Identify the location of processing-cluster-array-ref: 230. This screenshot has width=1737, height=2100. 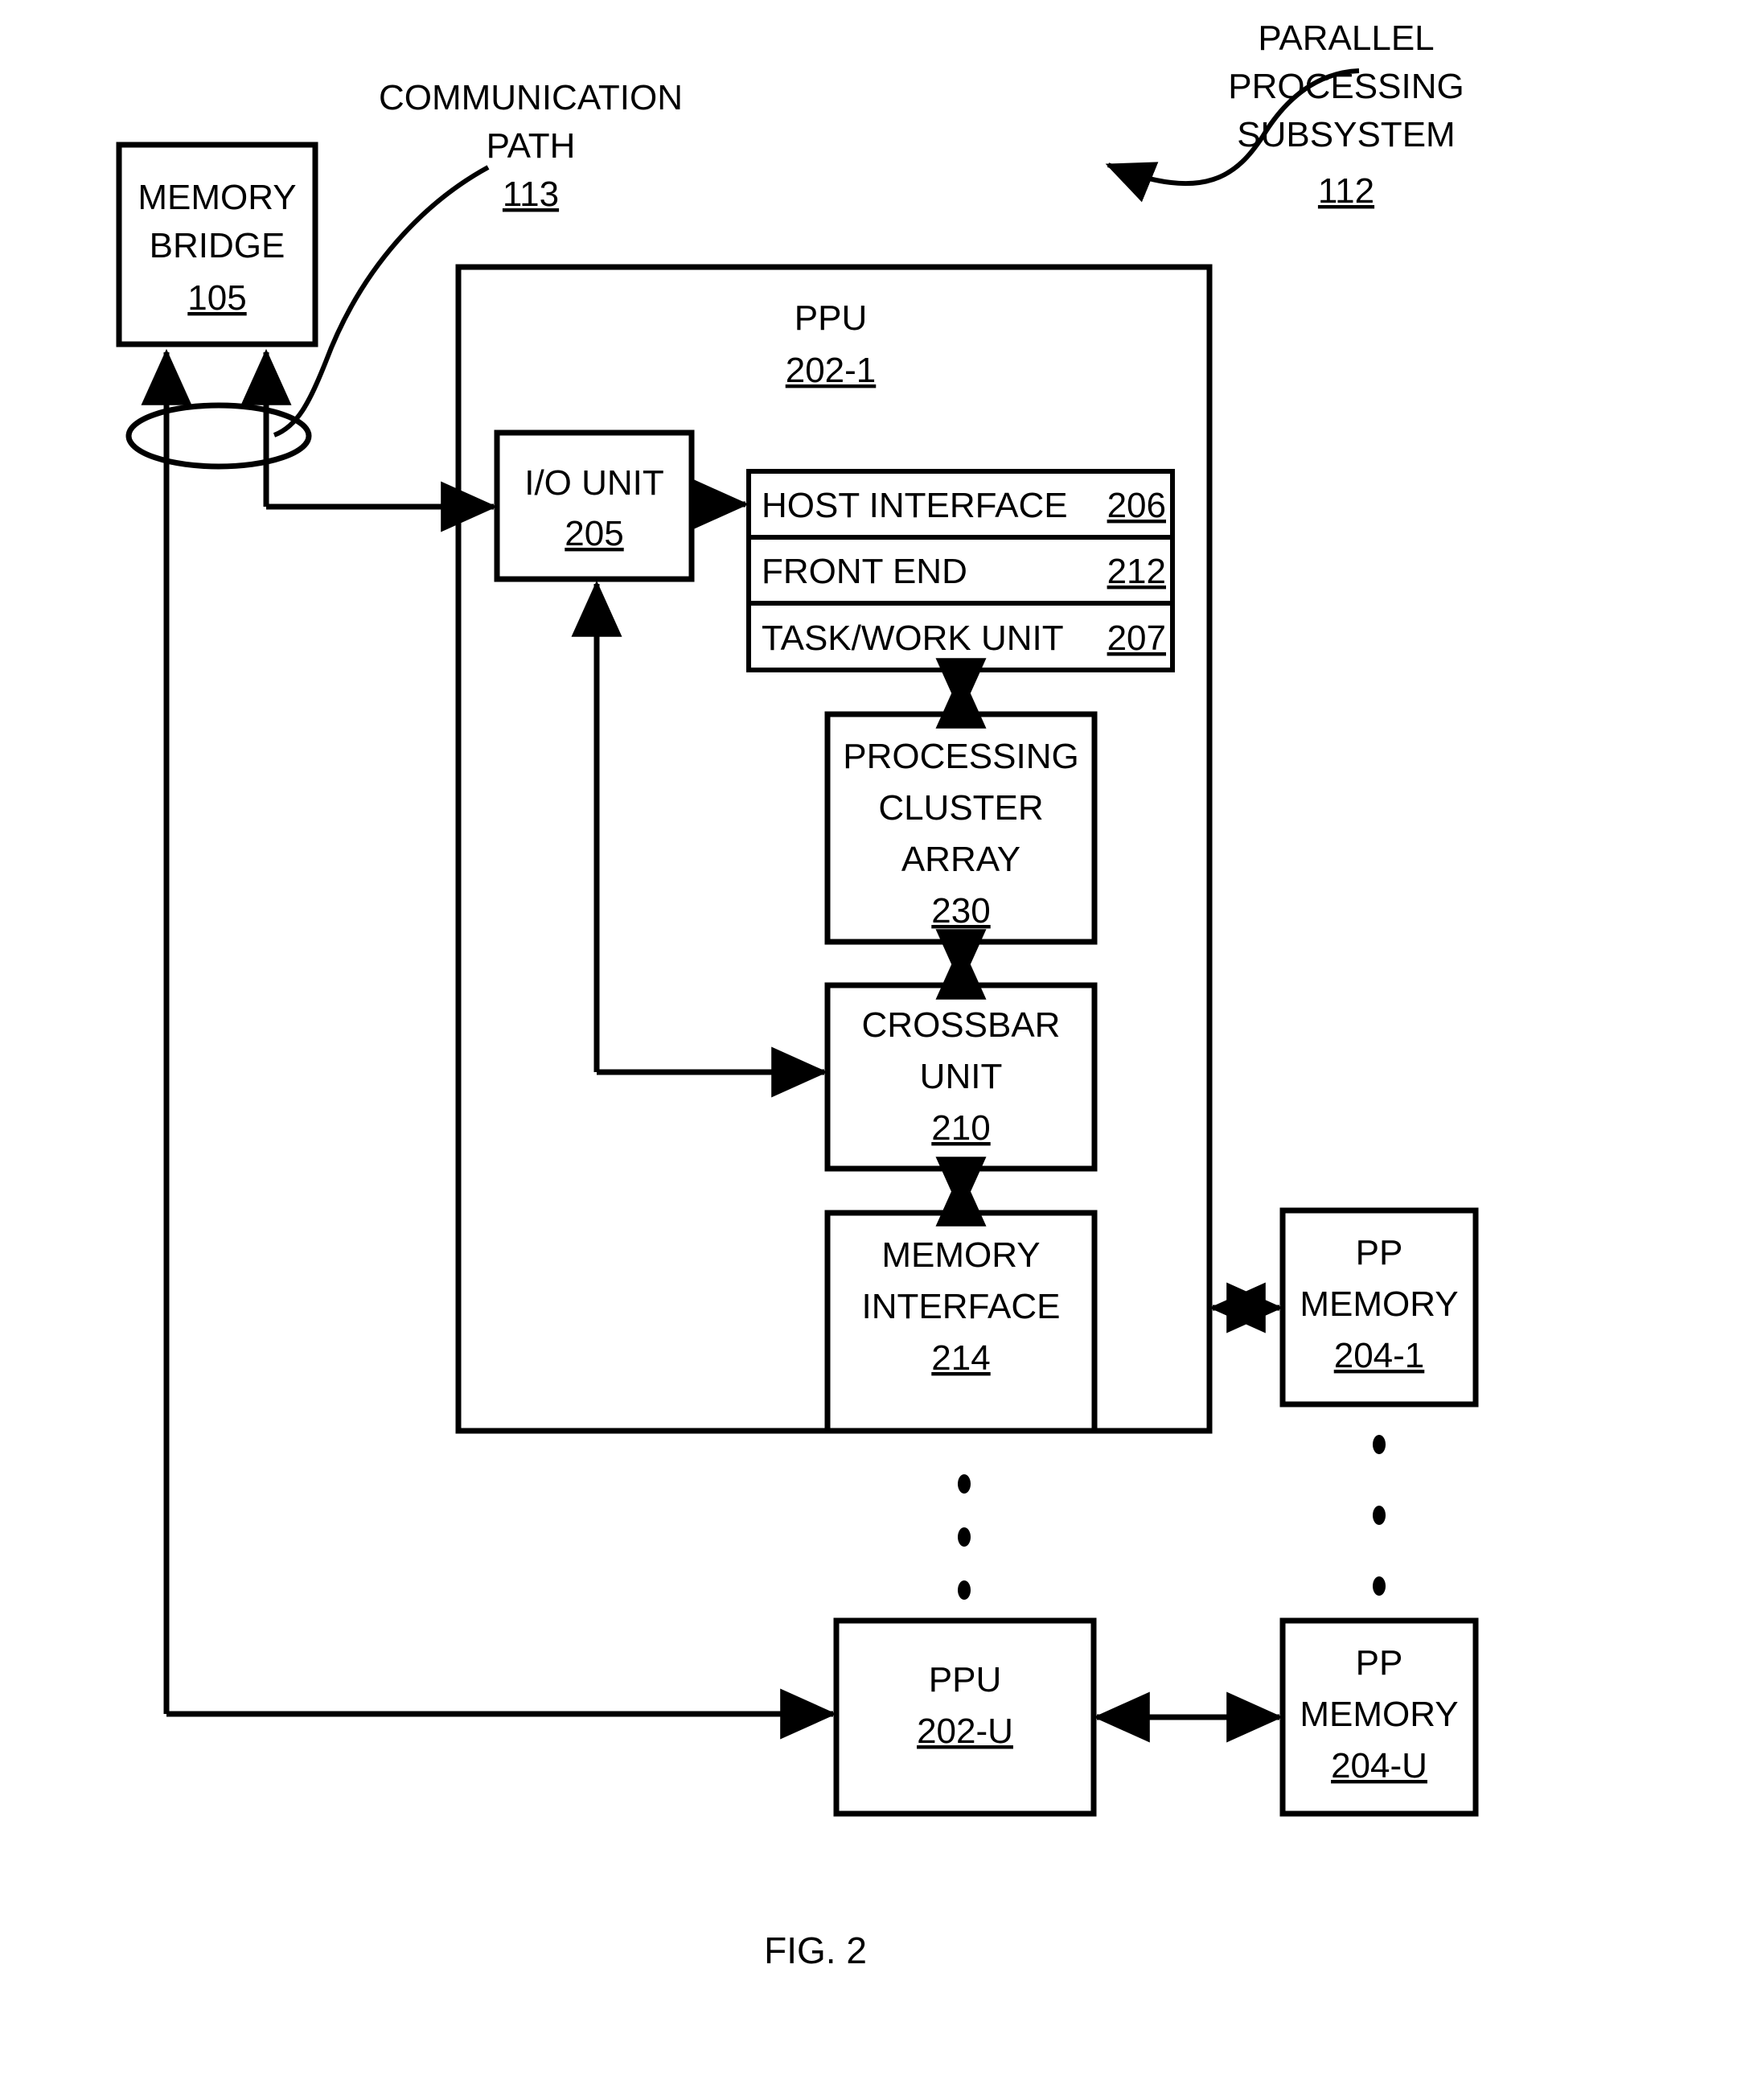
(960, 911).